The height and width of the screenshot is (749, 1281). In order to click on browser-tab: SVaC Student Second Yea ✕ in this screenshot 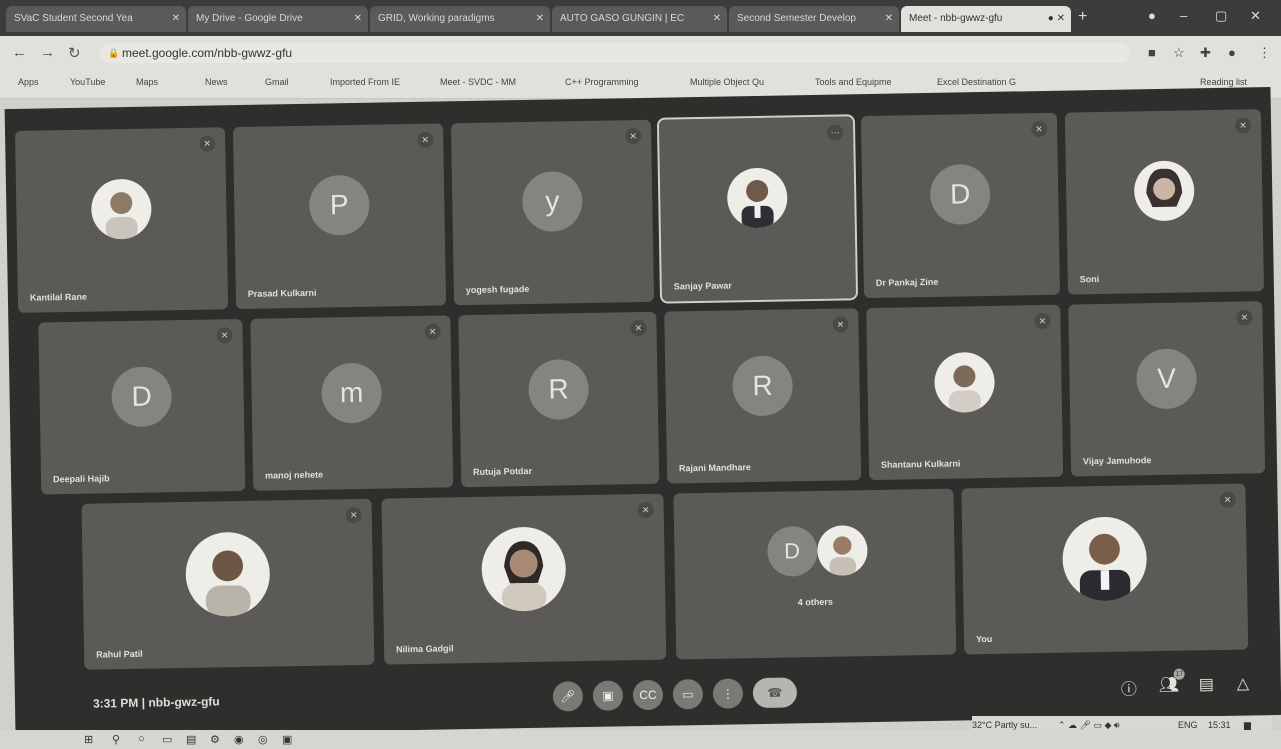, I will do `click(96, 19)`.